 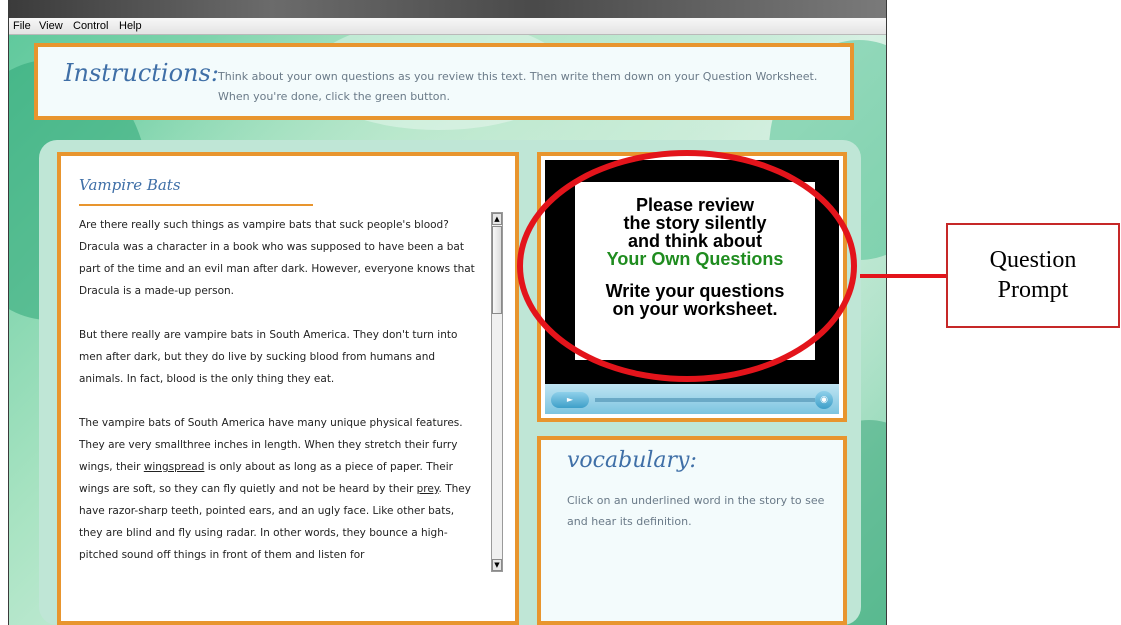 I want to click on question-prompt-callout: Question Prompt, so click(x=1033, y=275).